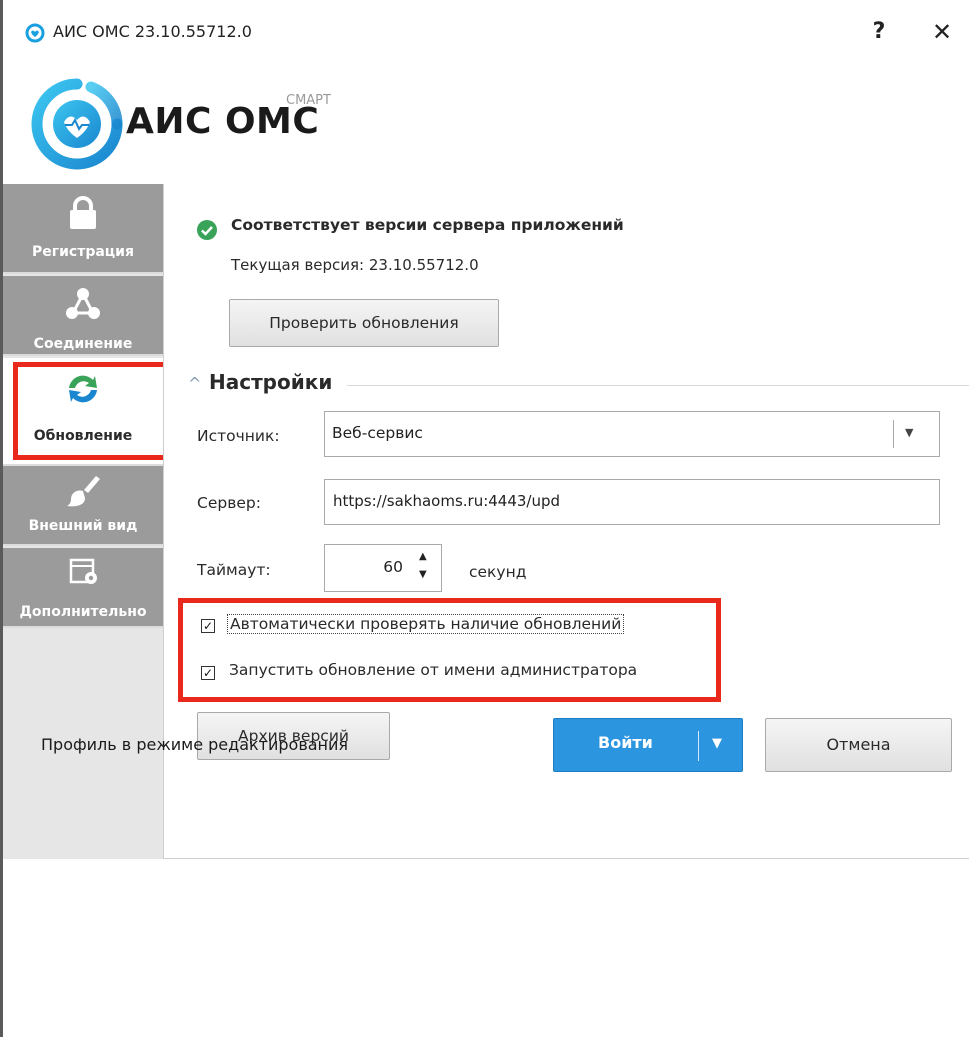 The height and width of the screenshot is (1037, 969). Describe the element at coordinates (393, 567) in the screenshot. I see `timeout-value: 60` at that location.